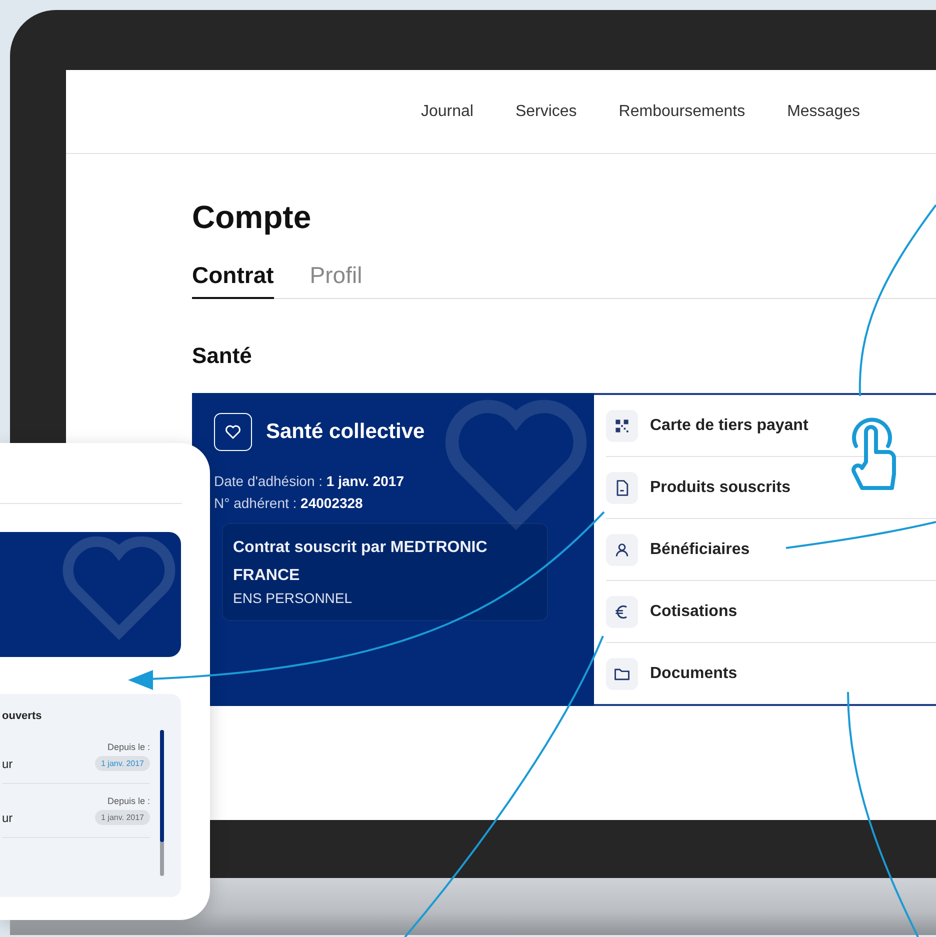 The width and height of the screenshot is (936, 937). I want to click on heart-watermark-icon, so click(119, 589).